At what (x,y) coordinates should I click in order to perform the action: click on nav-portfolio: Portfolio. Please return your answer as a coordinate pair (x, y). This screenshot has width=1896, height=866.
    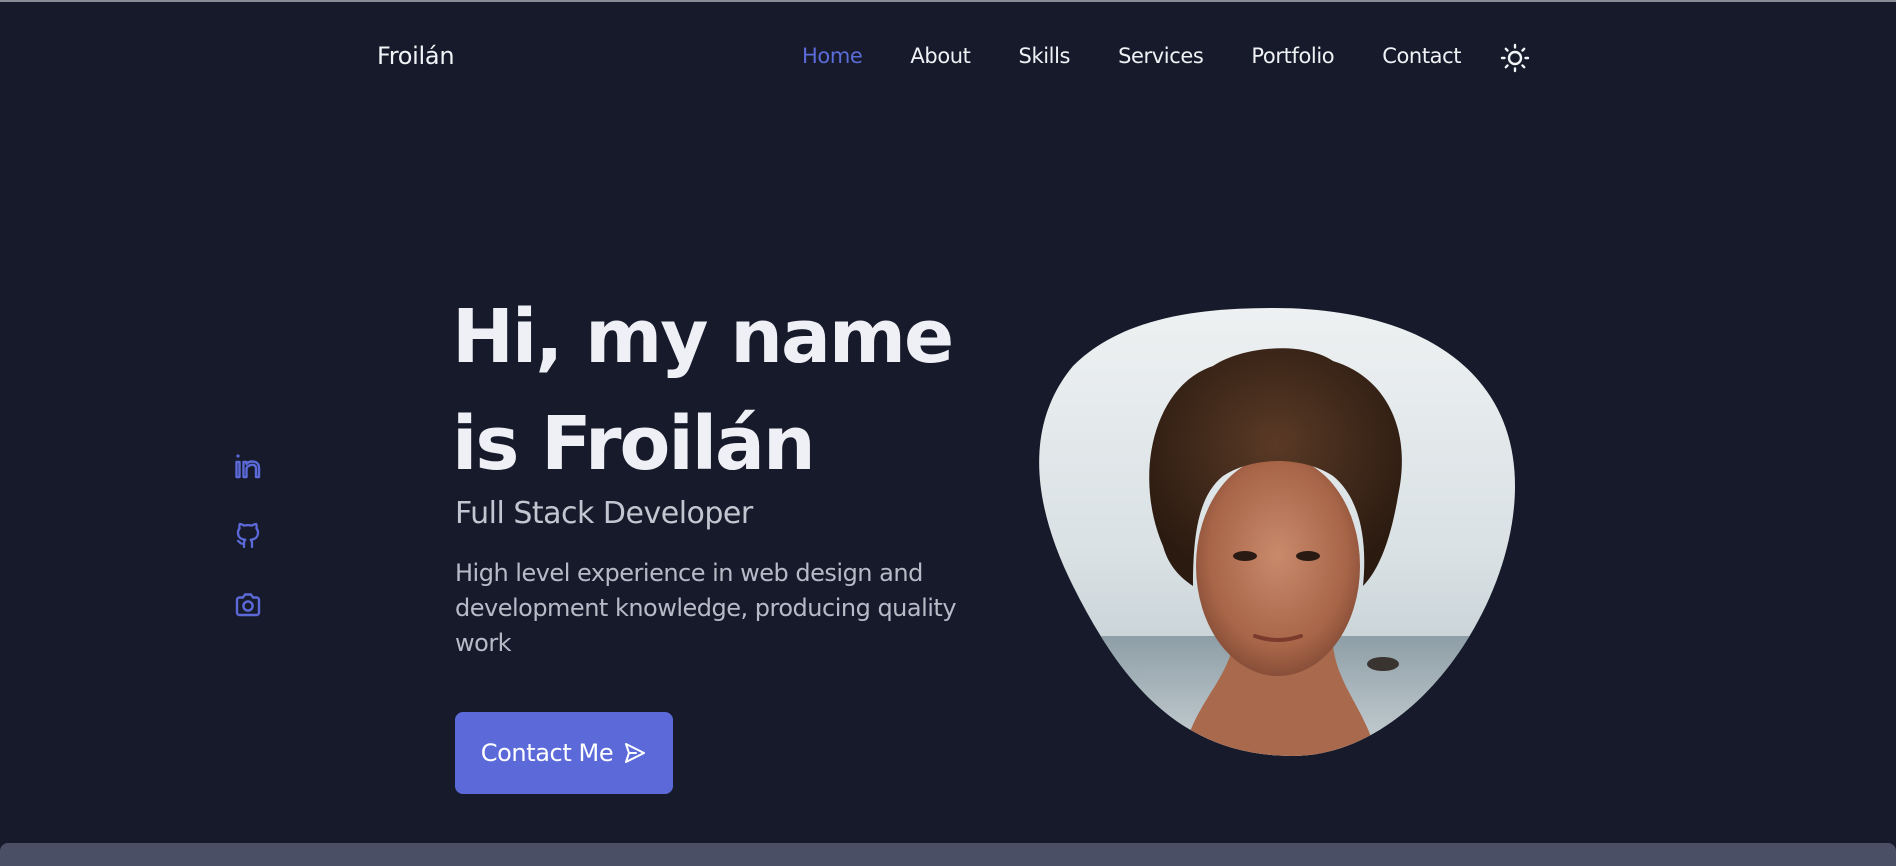
    Looking at the image, I should click on (1292, 56).